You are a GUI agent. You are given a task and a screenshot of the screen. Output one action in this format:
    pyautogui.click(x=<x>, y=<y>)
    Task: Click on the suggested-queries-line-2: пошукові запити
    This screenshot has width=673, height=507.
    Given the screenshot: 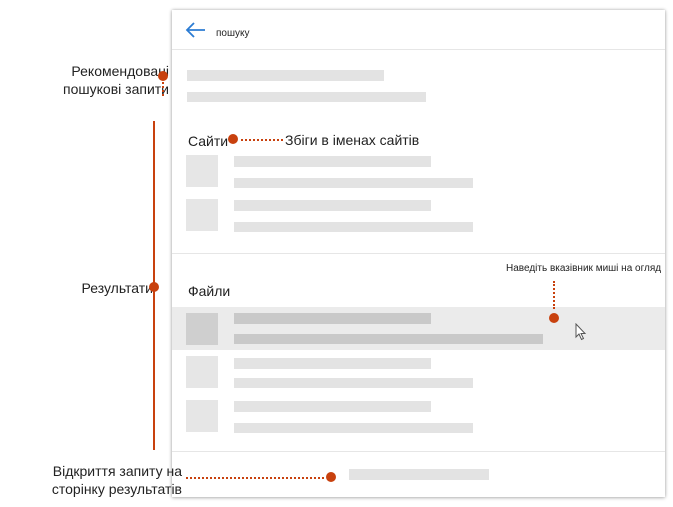 What is the action you would take?
    pyautogui.click(x=116, y=89)
    